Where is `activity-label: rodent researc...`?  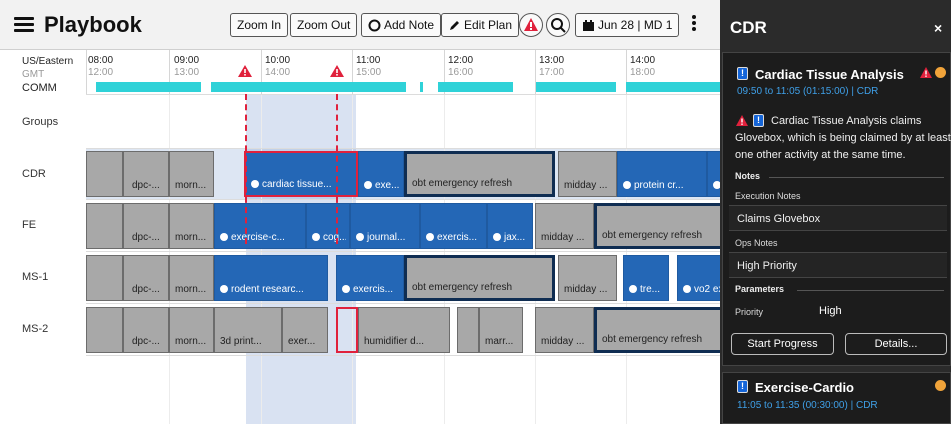
activity-label: rodent researc... is located at coordinates (267, 289).